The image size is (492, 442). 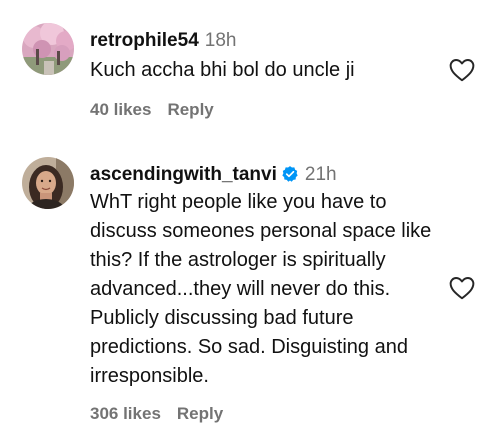 I want to click on comment-header: ascendingwith_tanvi 21h, so click(x=213, y=177).